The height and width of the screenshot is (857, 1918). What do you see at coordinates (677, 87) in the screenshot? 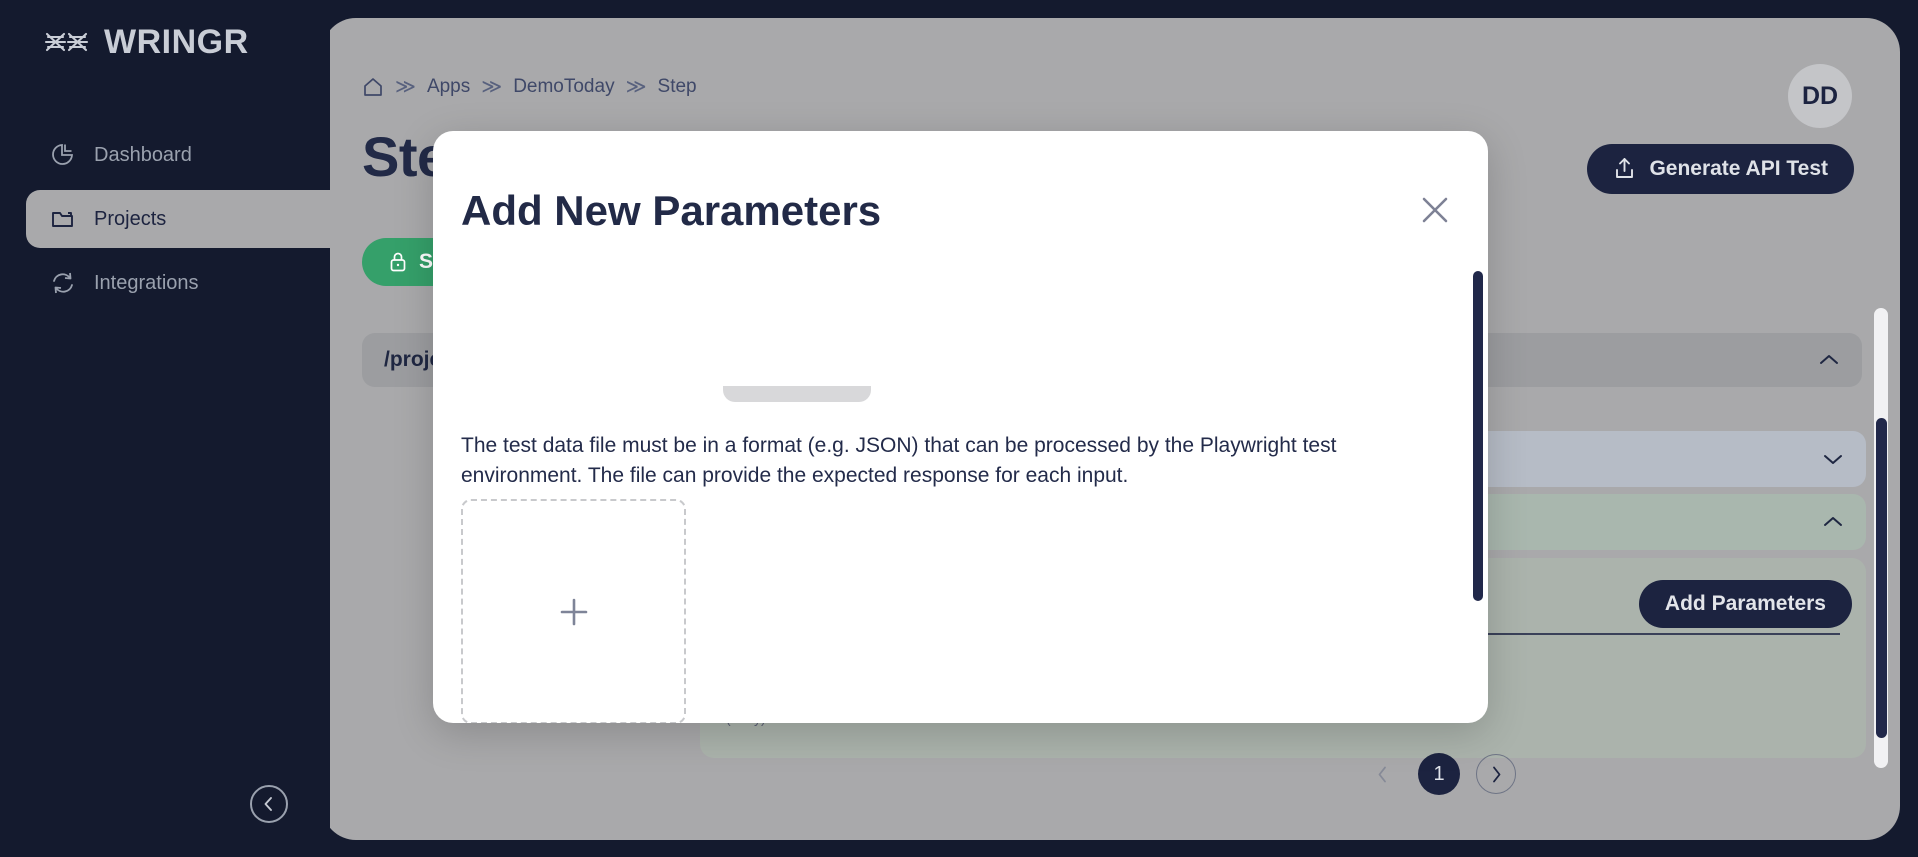
I see `breadcrumb-item-step: Step` at bounding box center [677, 87].